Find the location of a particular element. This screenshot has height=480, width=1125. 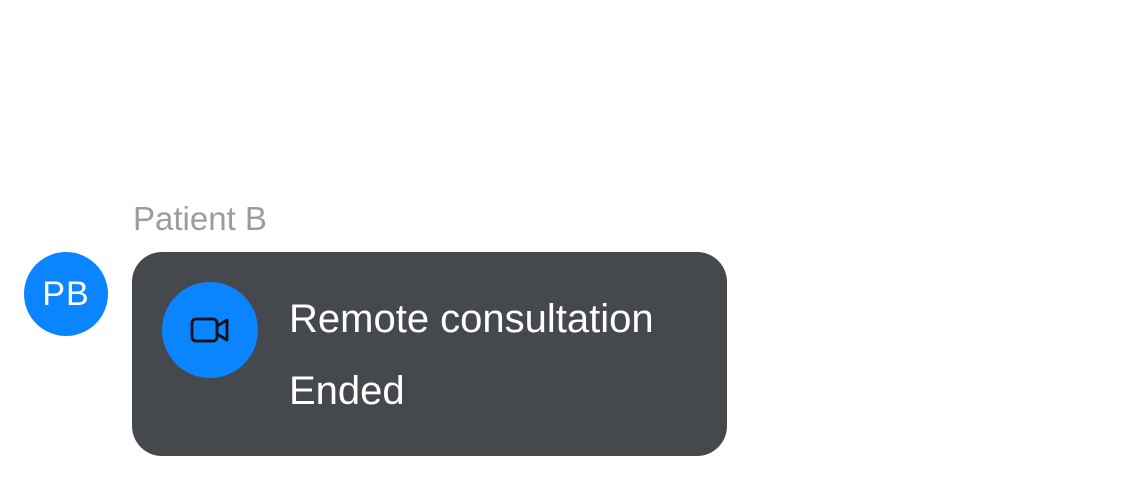

video-camera-icon is located at coordinates (209, 330).